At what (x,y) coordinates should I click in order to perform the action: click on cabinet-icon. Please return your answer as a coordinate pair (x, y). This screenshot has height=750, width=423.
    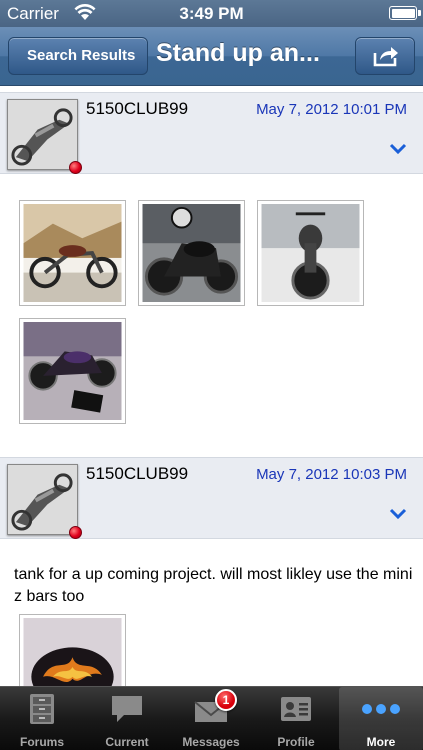
    Looking at the image, I should click on (42, 709).